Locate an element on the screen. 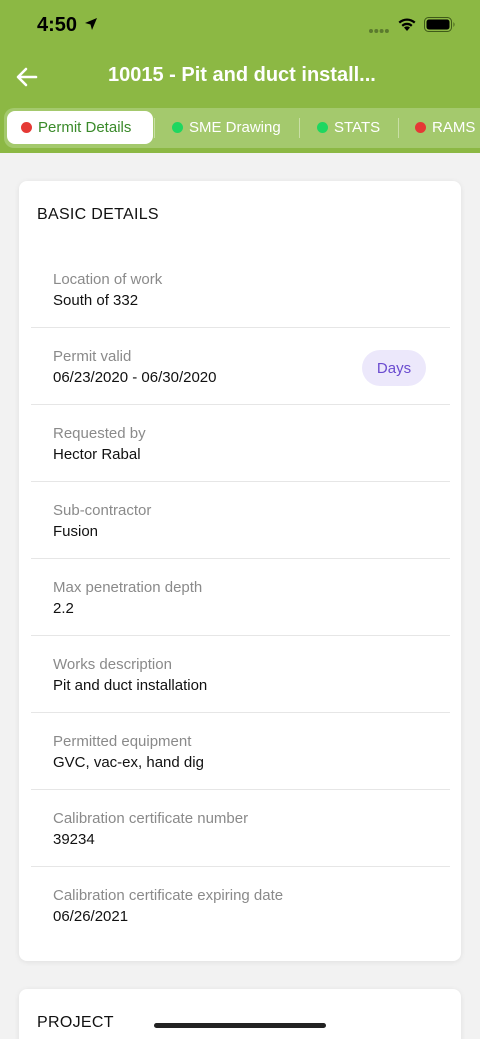 This screenshot has height=1039, width=480. days-button: Days is located at coordinates (394, 368).